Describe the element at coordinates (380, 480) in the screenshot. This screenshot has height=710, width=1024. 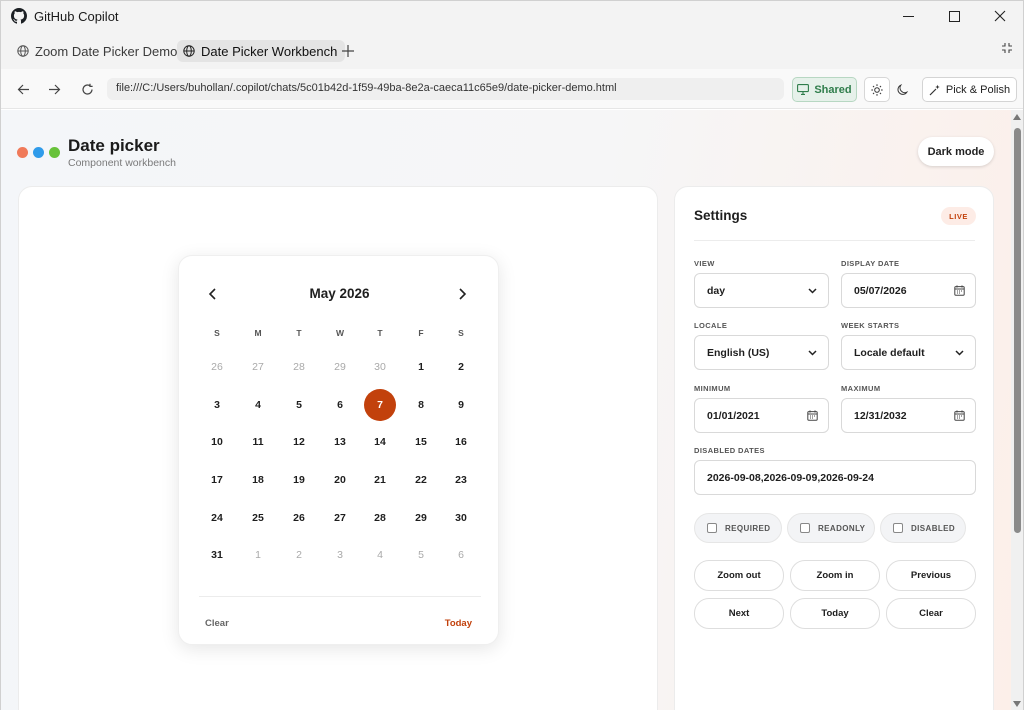
I see `calendar-day: 21` at that location.